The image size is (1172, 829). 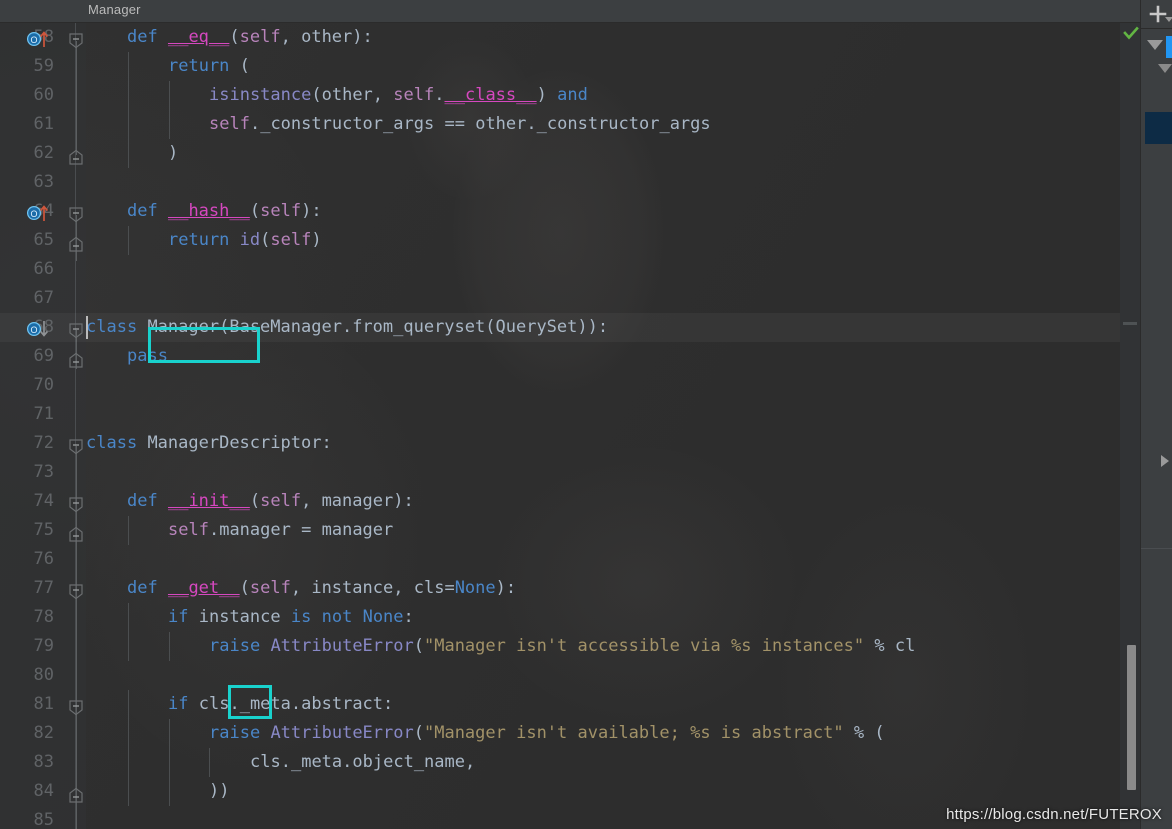 What do you see at coordinates (1131, 717) in the screenshot?
I see `editor-vertical-scrollbar` at bounding box center [1131, 717].